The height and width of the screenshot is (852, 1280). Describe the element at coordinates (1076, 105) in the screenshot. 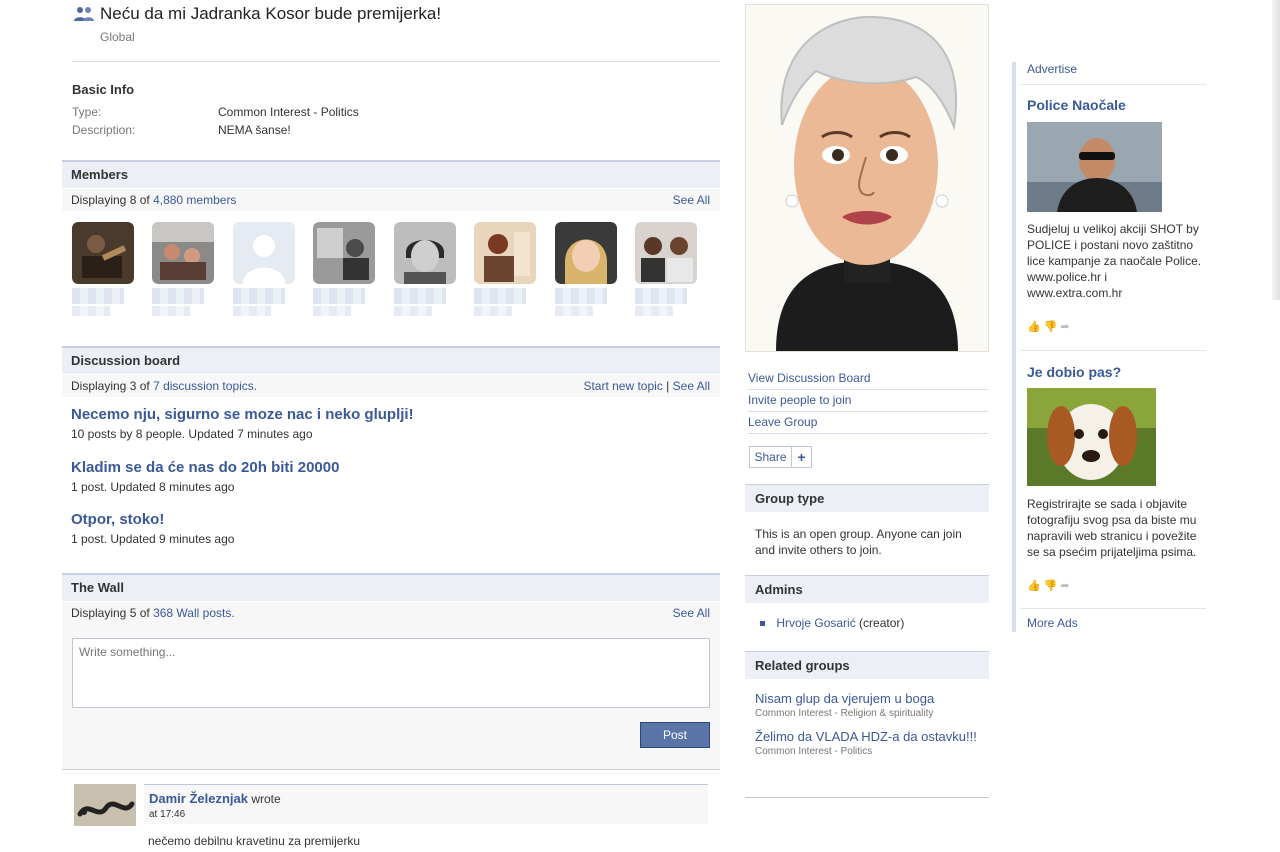

I see `ad-title-link: Police Naočale` at that location.